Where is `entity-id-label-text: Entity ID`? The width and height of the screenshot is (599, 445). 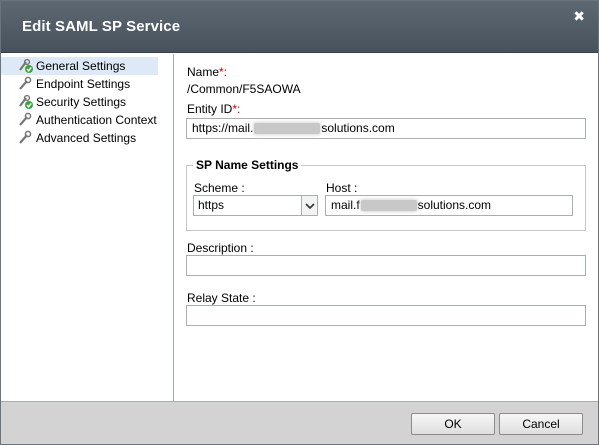
entity-id-label-text: Entity ID is located at coordinates (210, 109).